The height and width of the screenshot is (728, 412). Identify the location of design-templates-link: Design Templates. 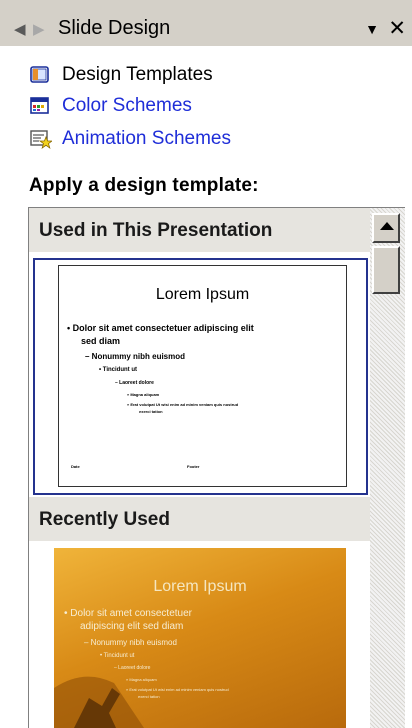
(121, 75).